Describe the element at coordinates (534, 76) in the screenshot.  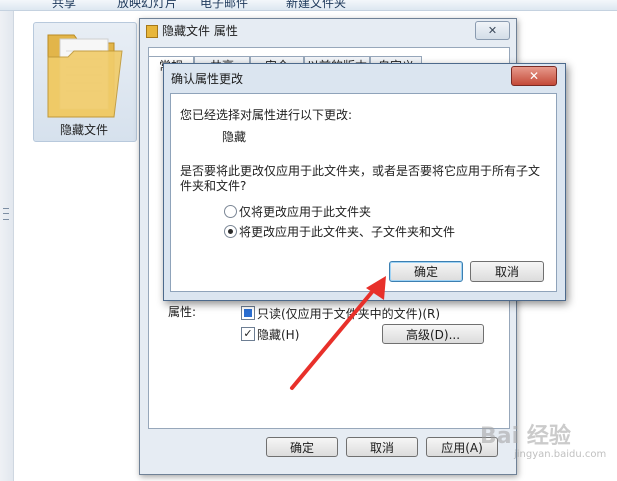
I see `confirm-close-button: ✕` at that location.